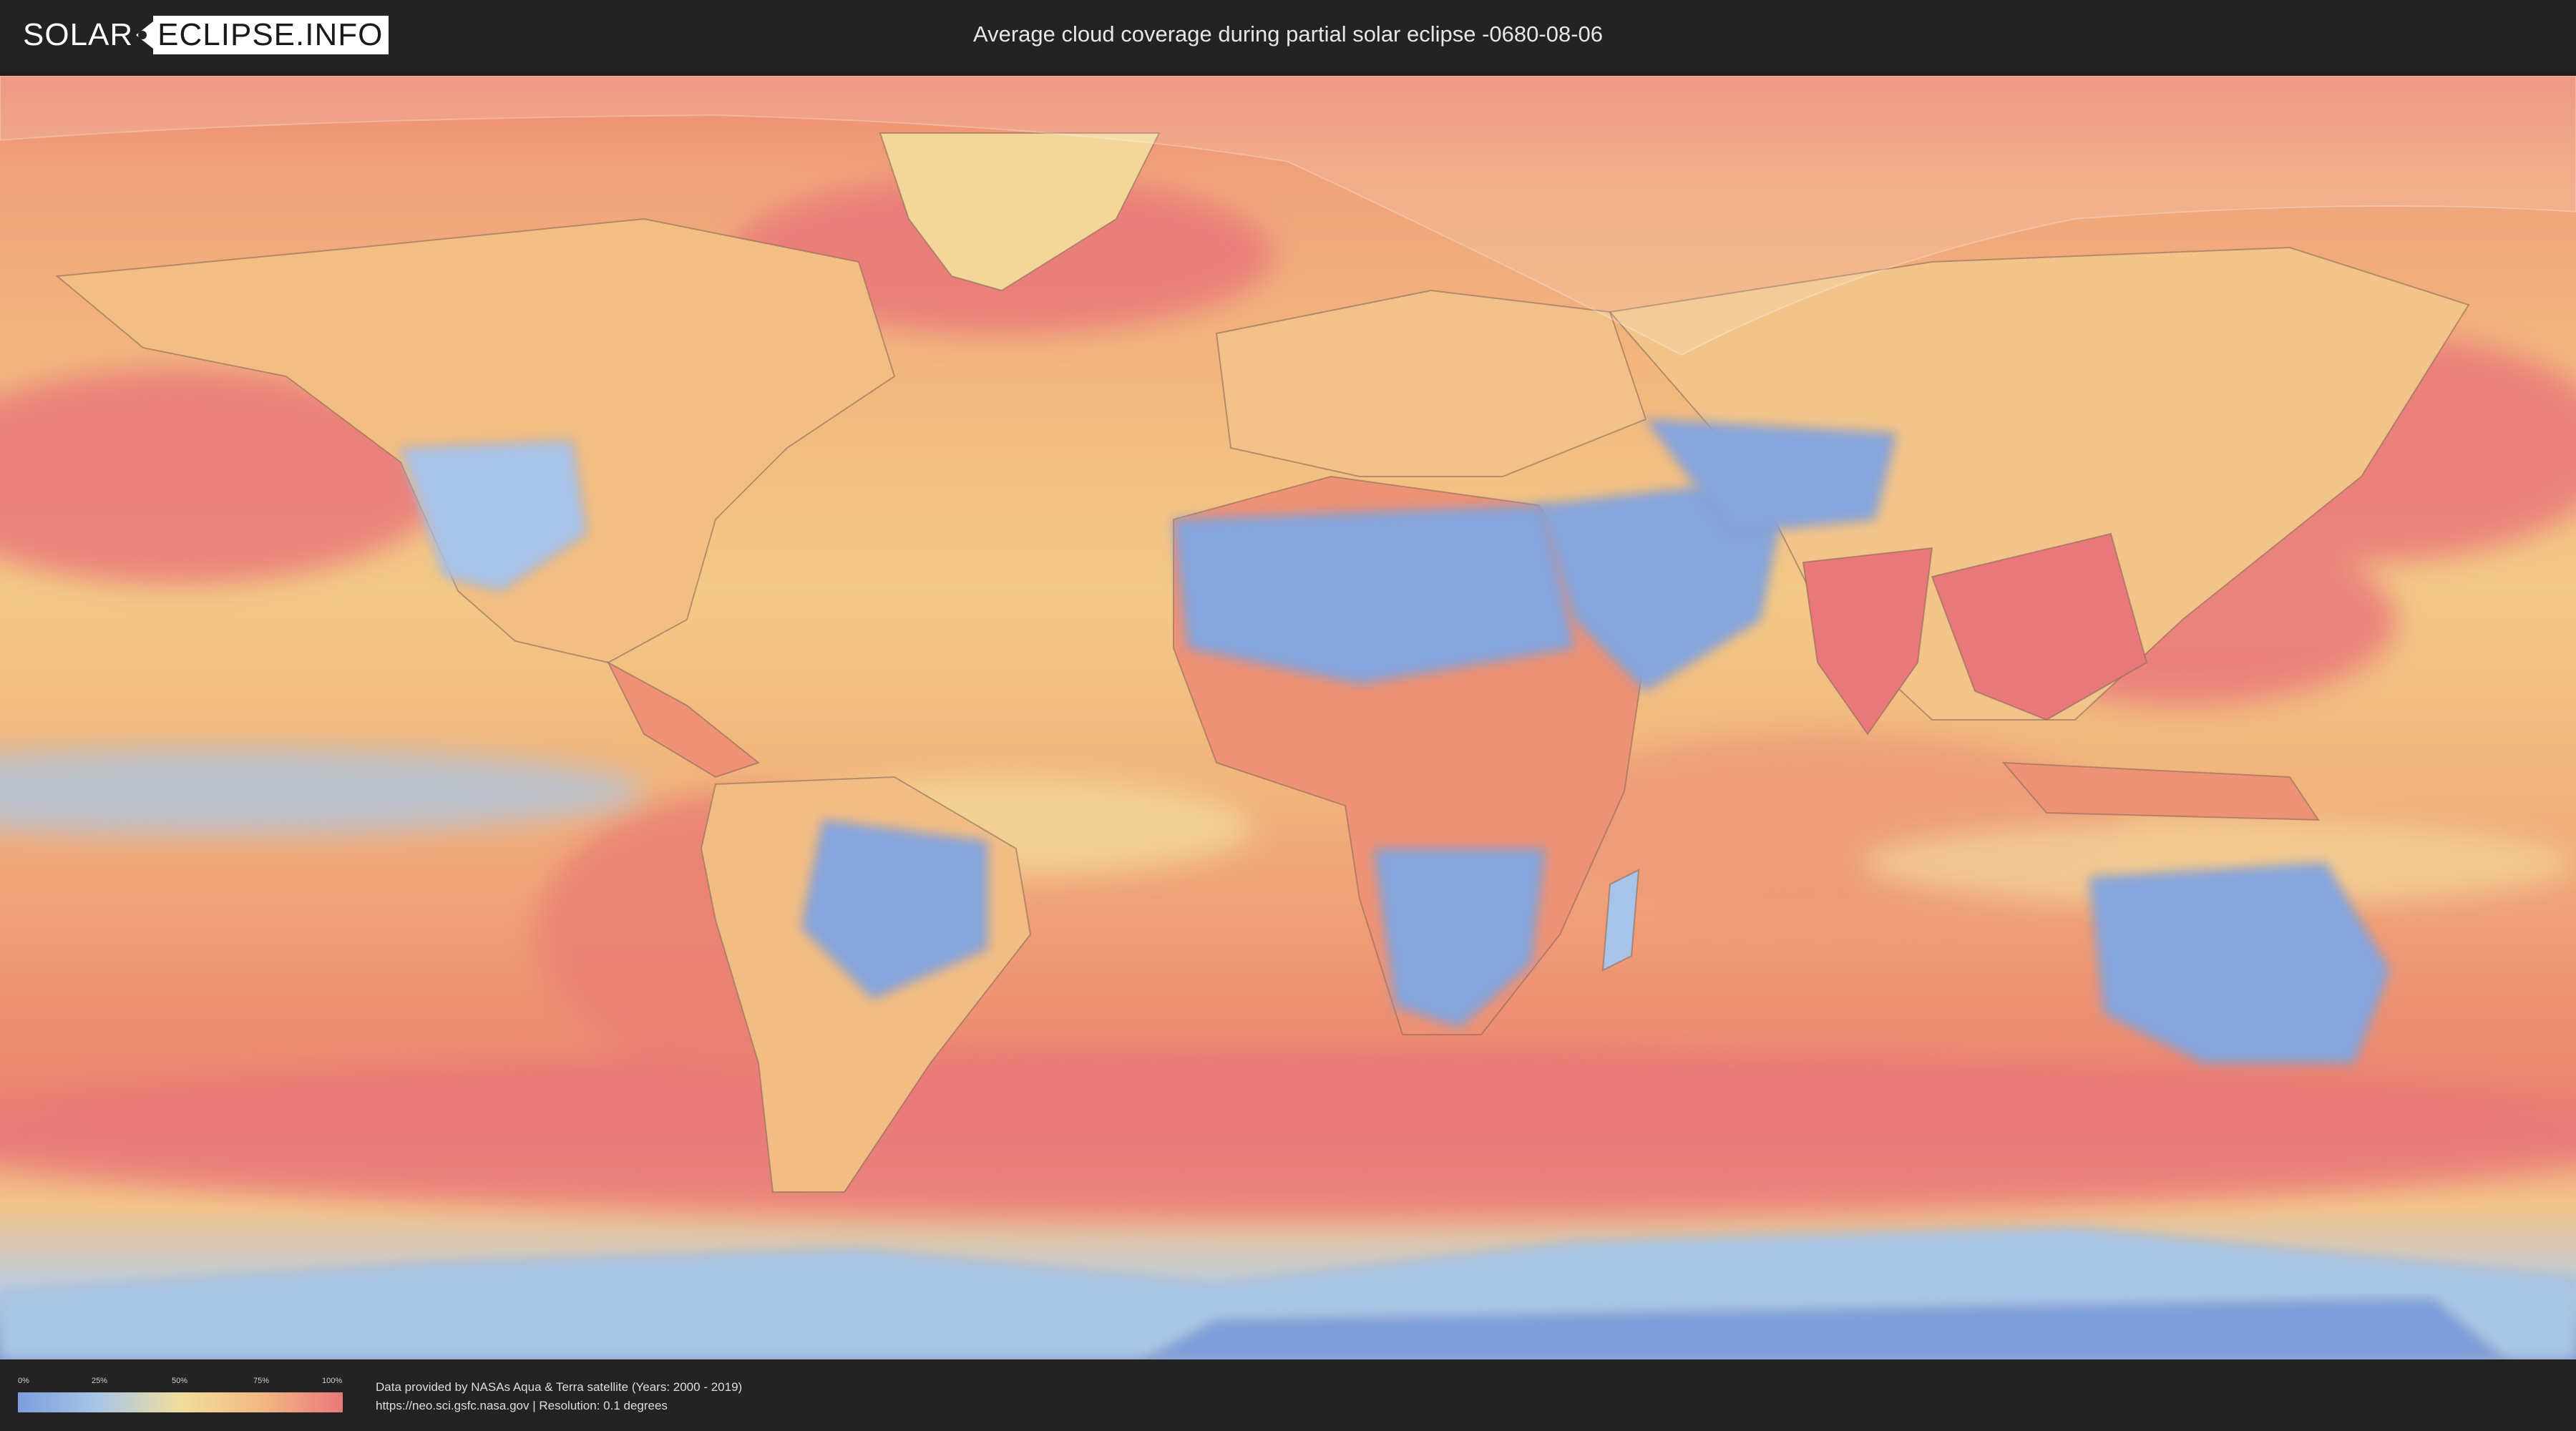  What do you see at coordinates (180, 1381) in the screenshot?
I see `legend-tick-50: 50%` at bounding box center [180, 1381].